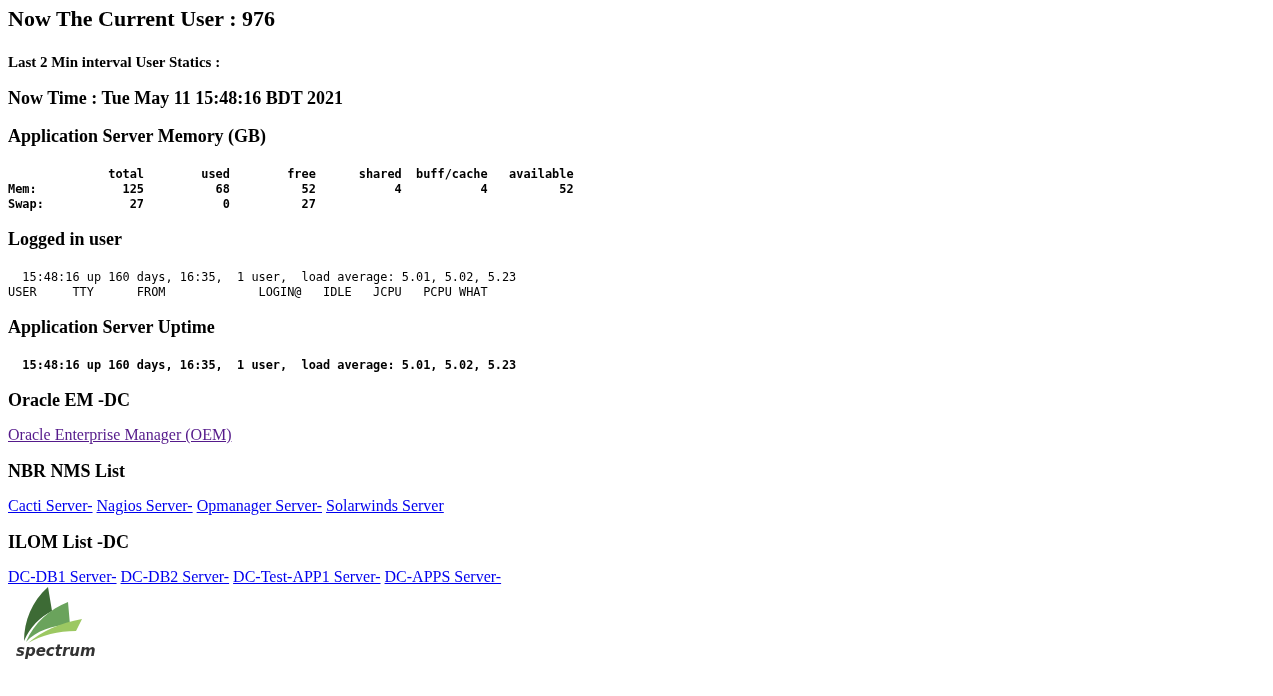  Describe the element at coordinates (50, 505) in the screenshot. I see `link: Cacti Server-` at that location.